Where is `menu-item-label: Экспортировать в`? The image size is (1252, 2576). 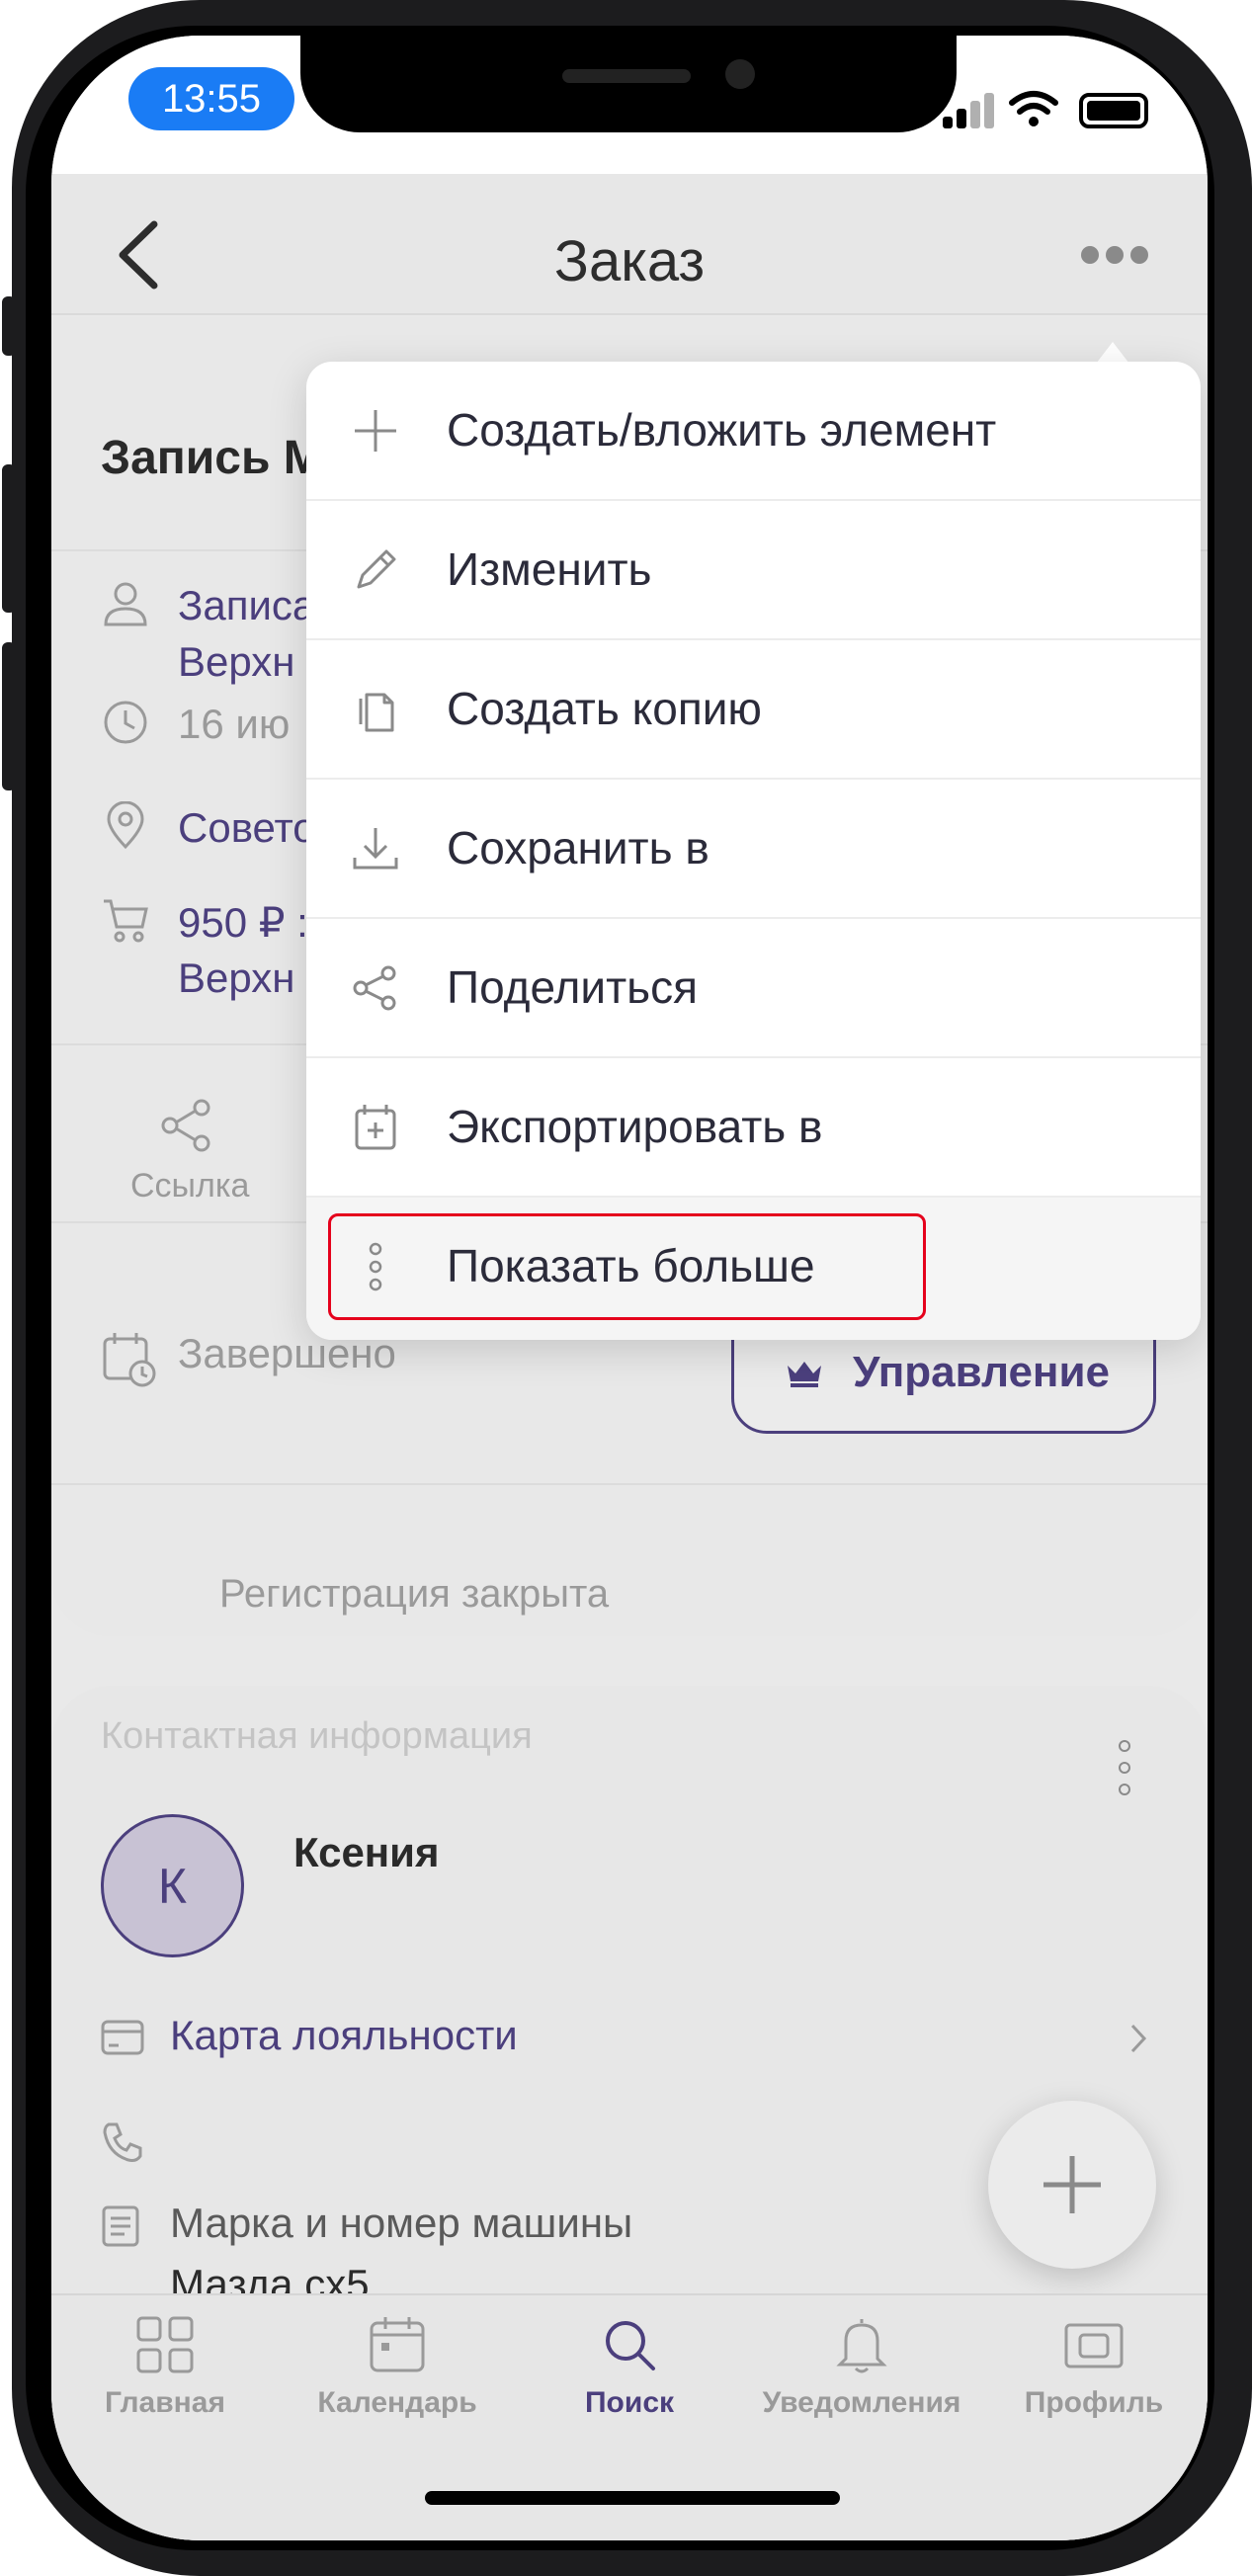
menu-item-label: Экспортировать в is located at coordinates (635, 1126).